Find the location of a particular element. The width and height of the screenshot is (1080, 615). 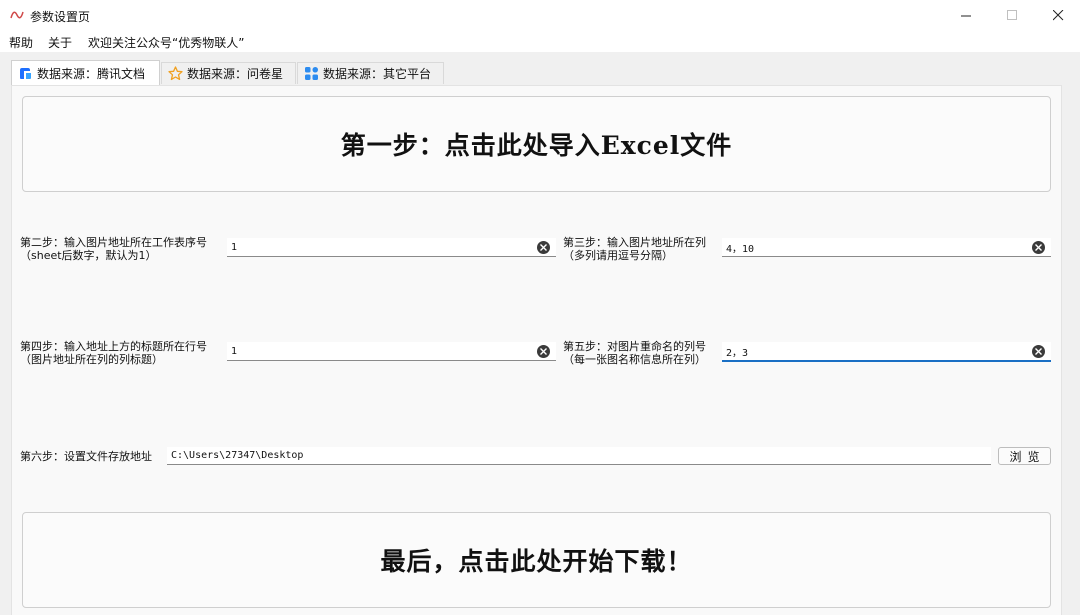

close-icon is located at coordinates (1057, 15).